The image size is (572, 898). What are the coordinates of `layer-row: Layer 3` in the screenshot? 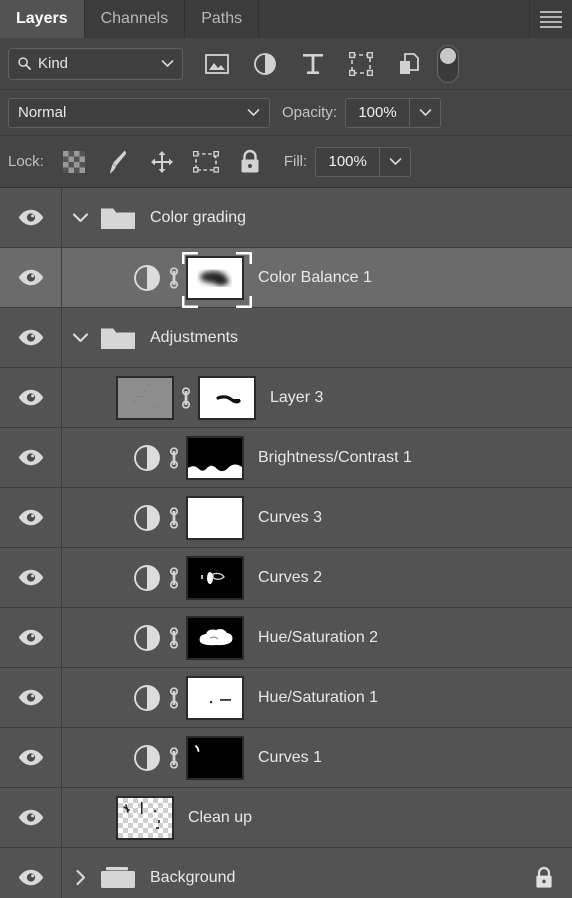 It's located at (286, 398).